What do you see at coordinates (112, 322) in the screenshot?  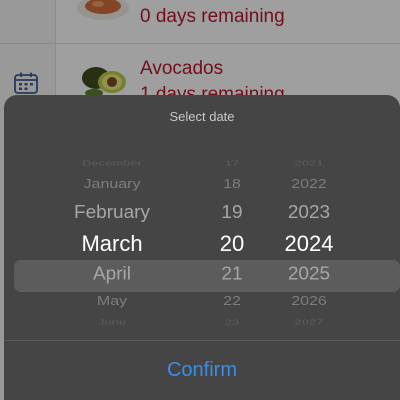 I see `month-option: June` at bounding box center [112, 322].